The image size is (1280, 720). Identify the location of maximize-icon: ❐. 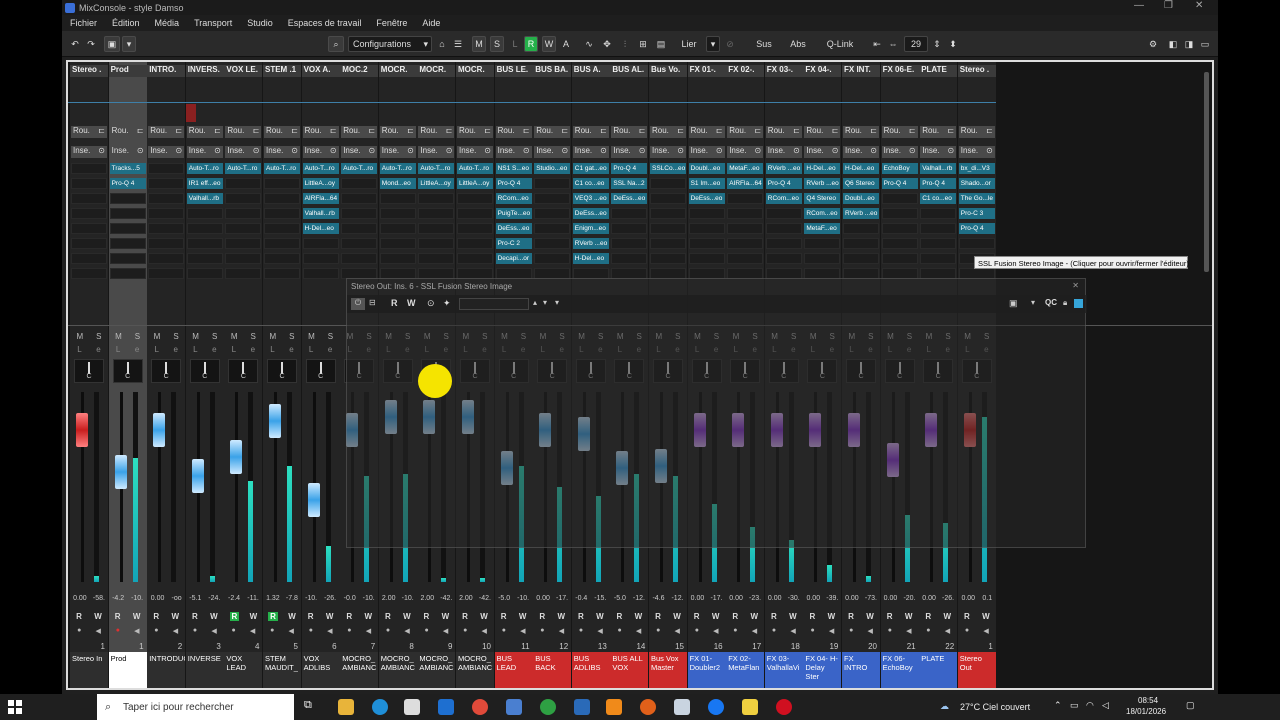
(1168, 5).